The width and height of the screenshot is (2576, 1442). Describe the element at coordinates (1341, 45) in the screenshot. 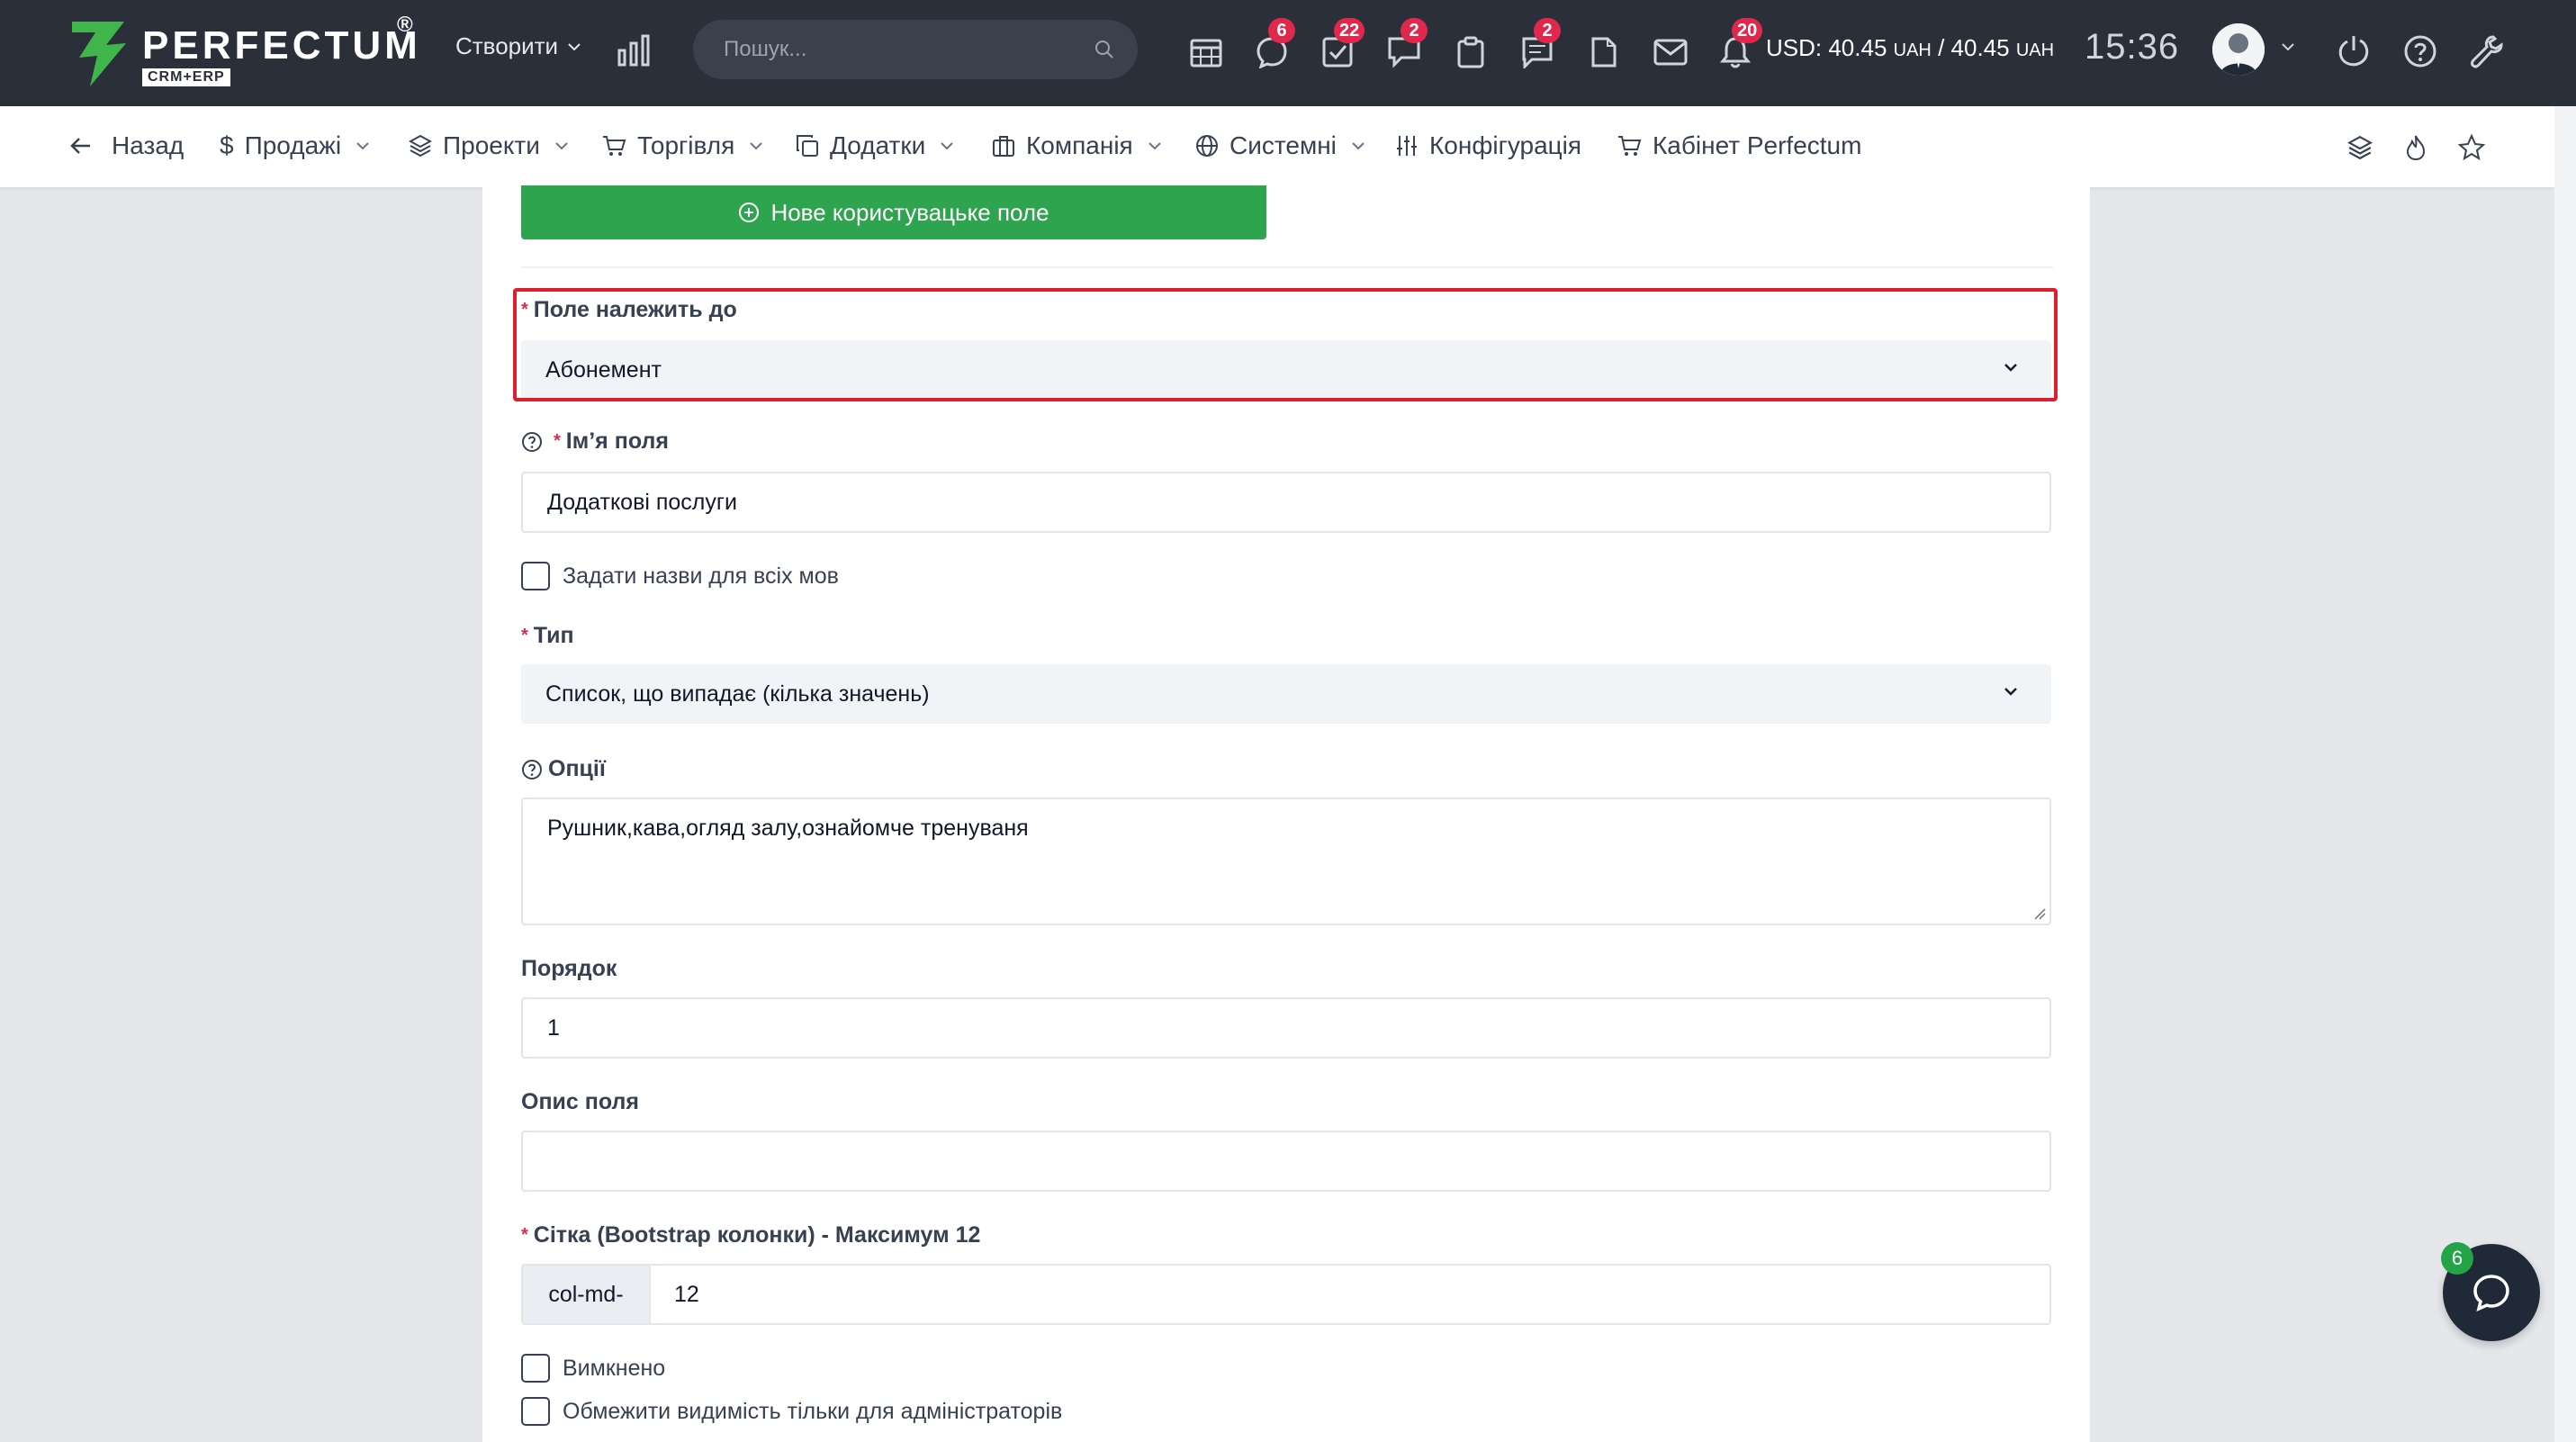

I see `tasks-icon: 22` at that location.